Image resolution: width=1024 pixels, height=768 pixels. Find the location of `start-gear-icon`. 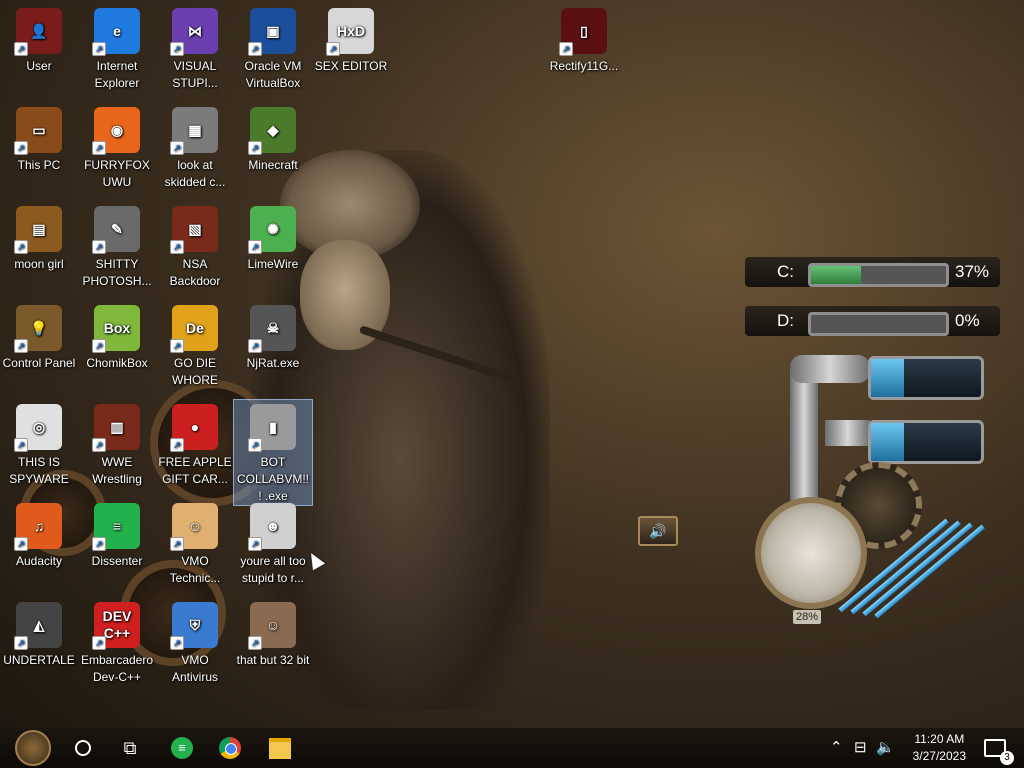

start-gear-icon is located at coordinates (33, 748).